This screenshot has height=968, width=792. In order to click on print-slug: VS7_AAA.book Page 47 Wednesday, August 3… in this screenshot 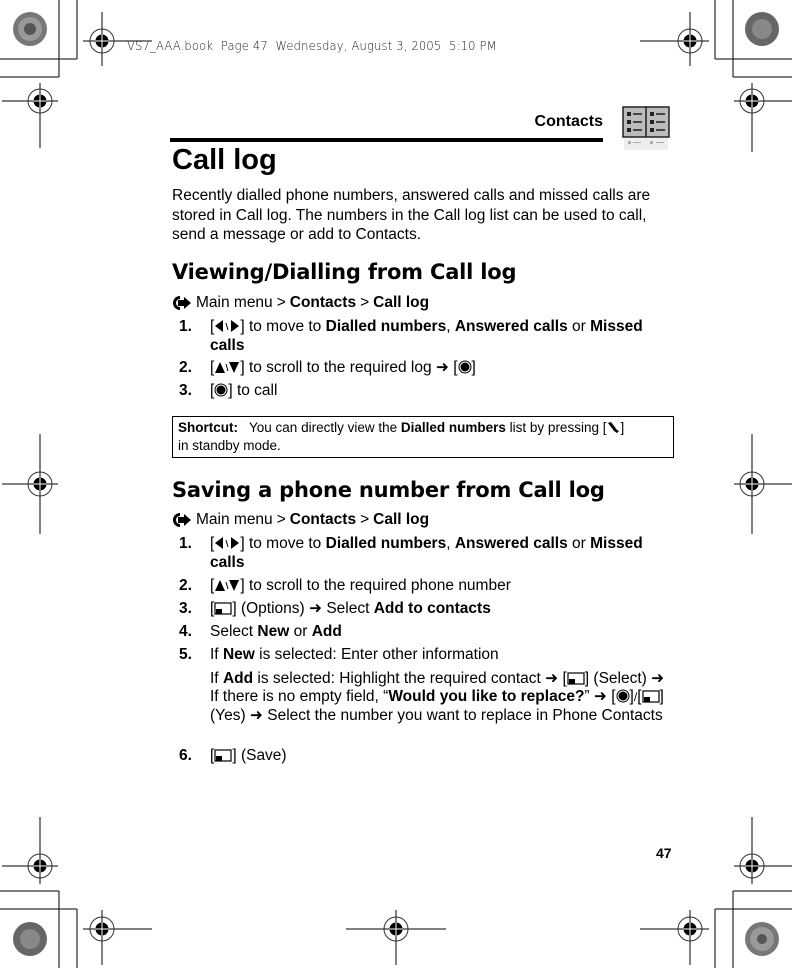, I will do `click(312, 45)`.